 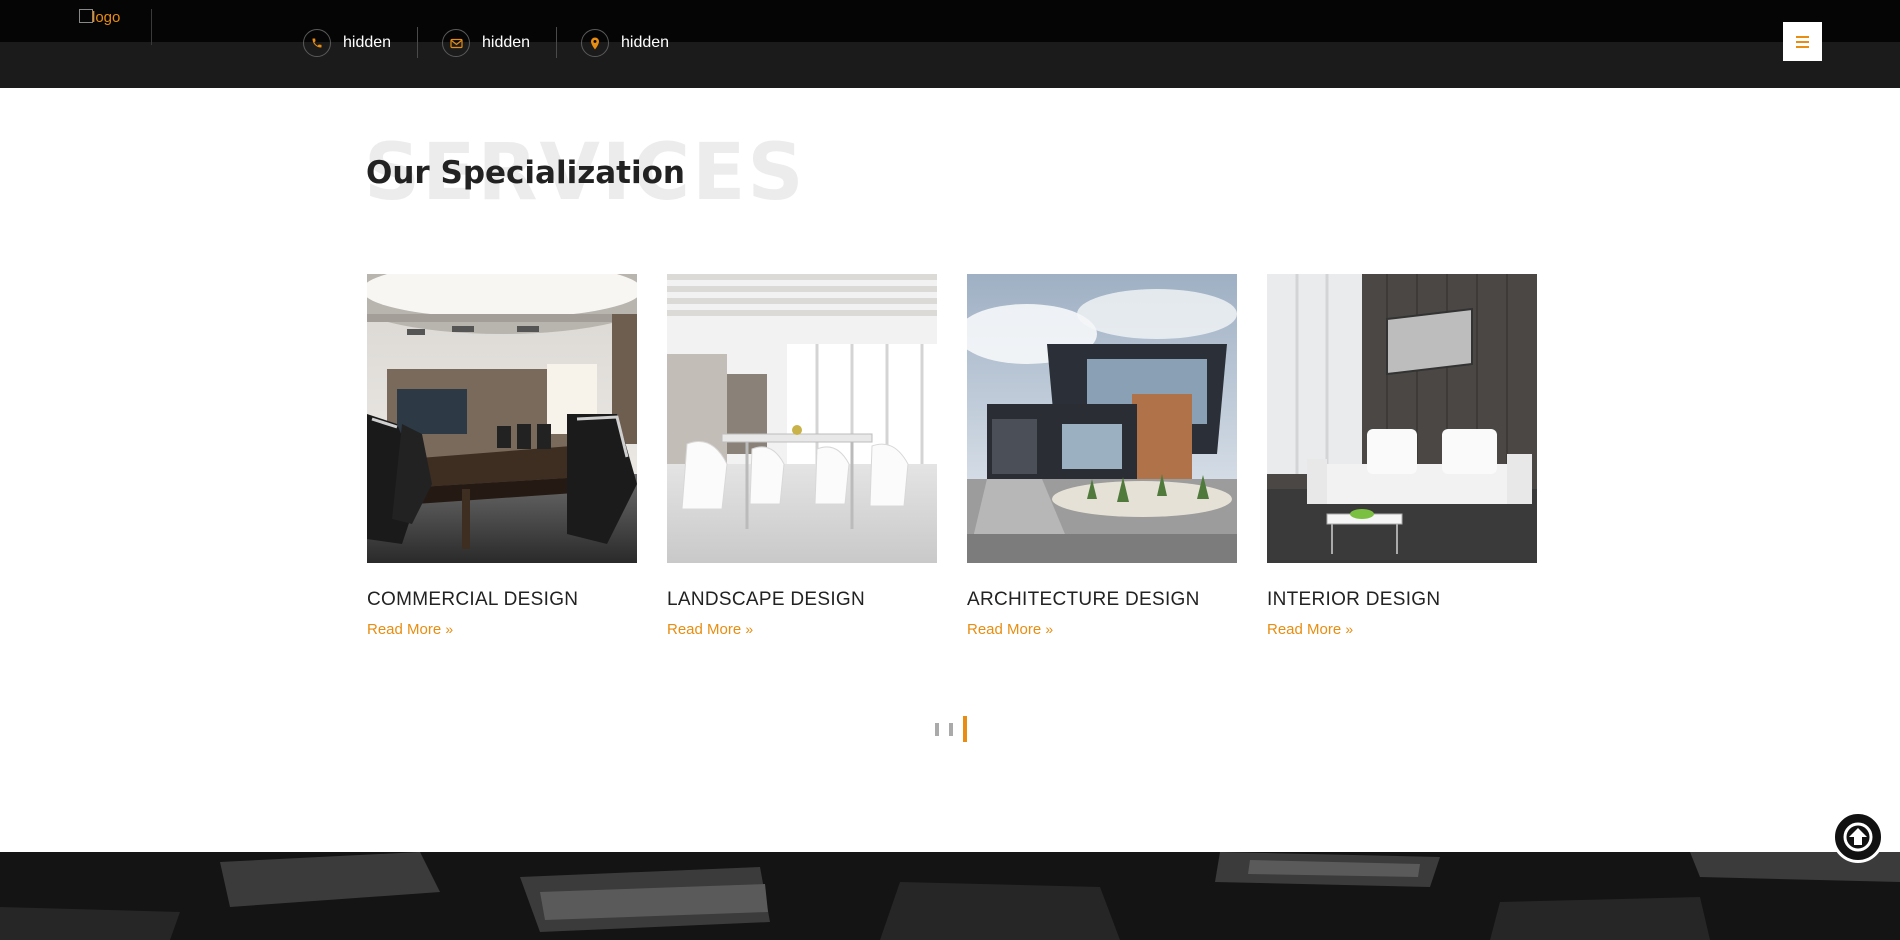 I want to click on service-image-commercial, so click(x=502, y=418).